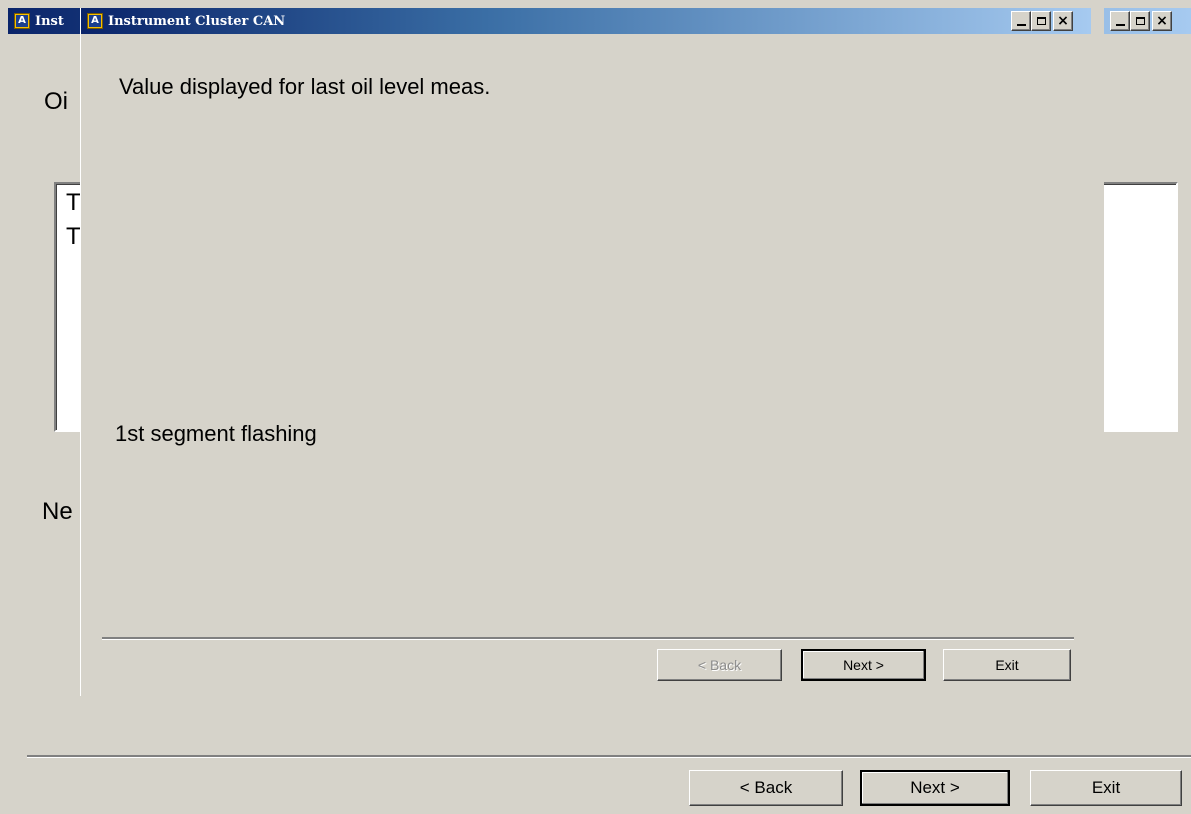 The image size is (1191, 814). What do you see at coordinates (197, 21) in the screenshot?
I see `dialog-title: Instrument Cluster CAN` at bounding box center [197, 21].